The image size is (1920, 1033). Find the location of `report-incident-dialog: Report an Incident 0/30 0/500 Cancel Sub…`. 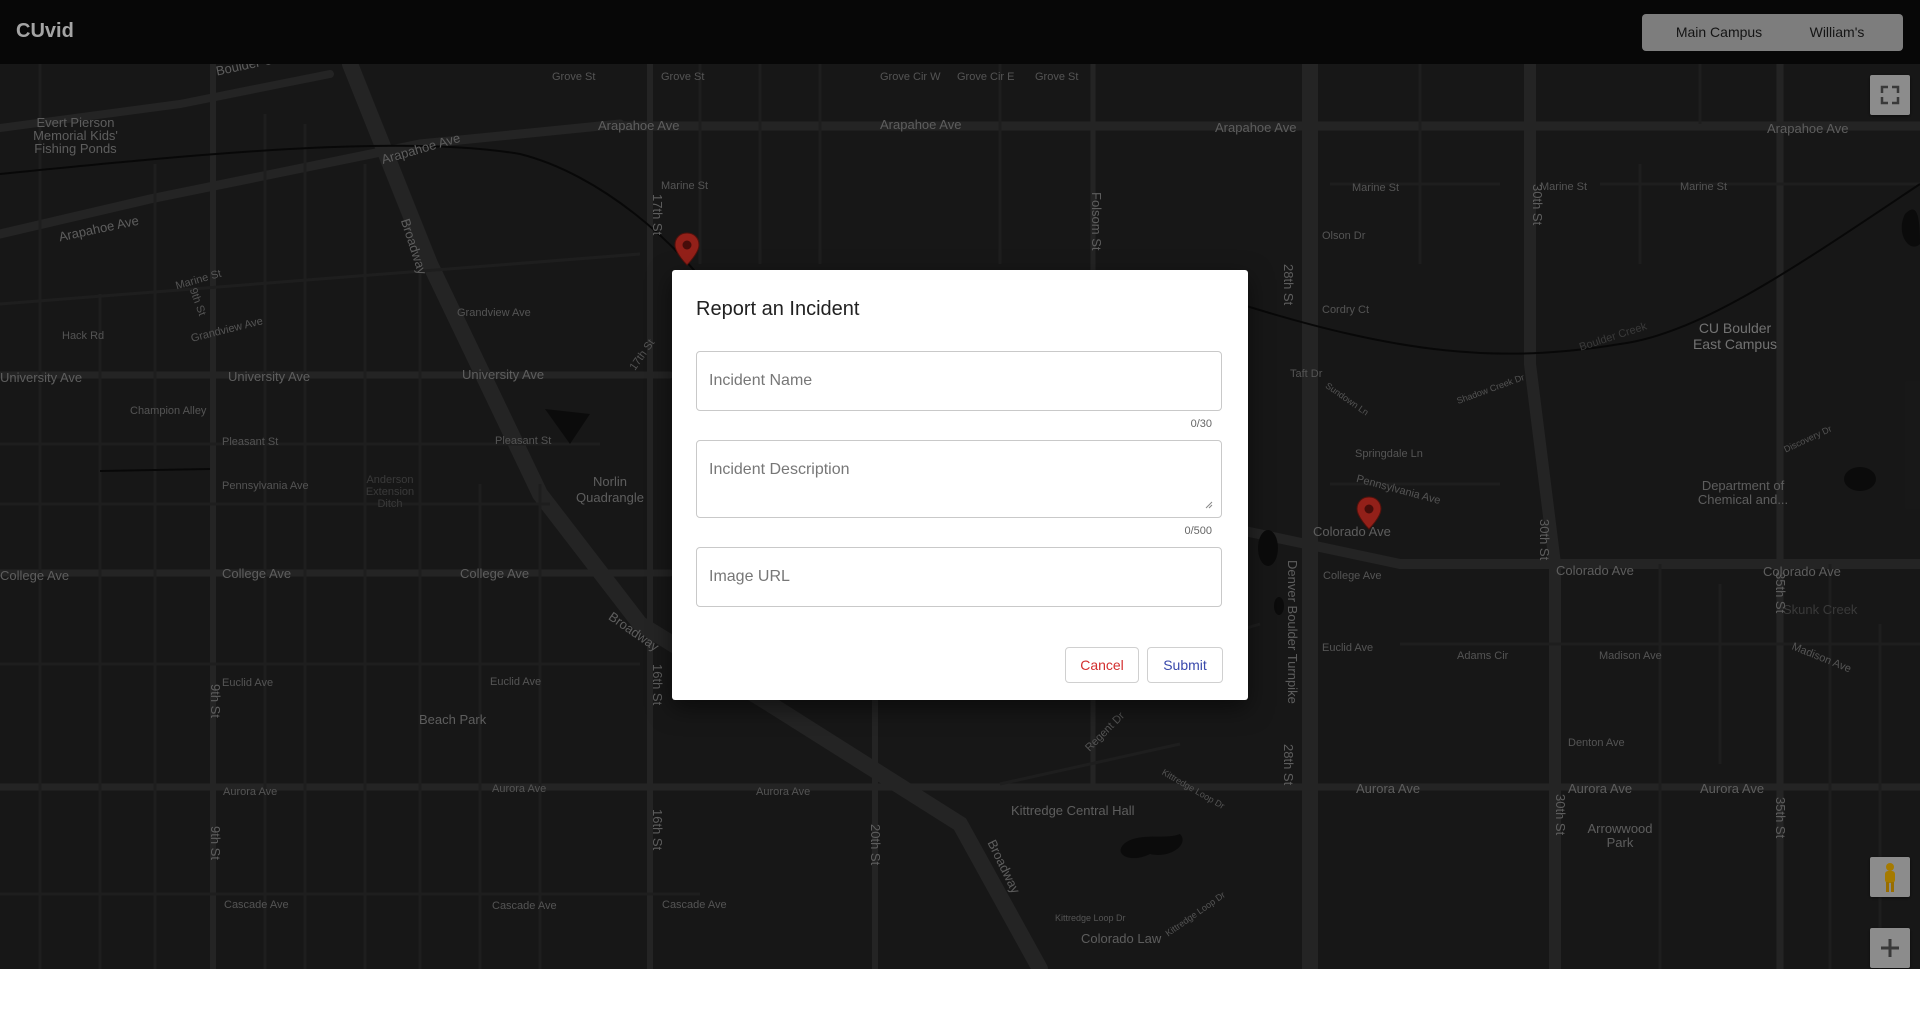

report-incident-dialog: Report an Incident 0/30 0/500 Cancel Sub… is located at coordinates (960, 485).